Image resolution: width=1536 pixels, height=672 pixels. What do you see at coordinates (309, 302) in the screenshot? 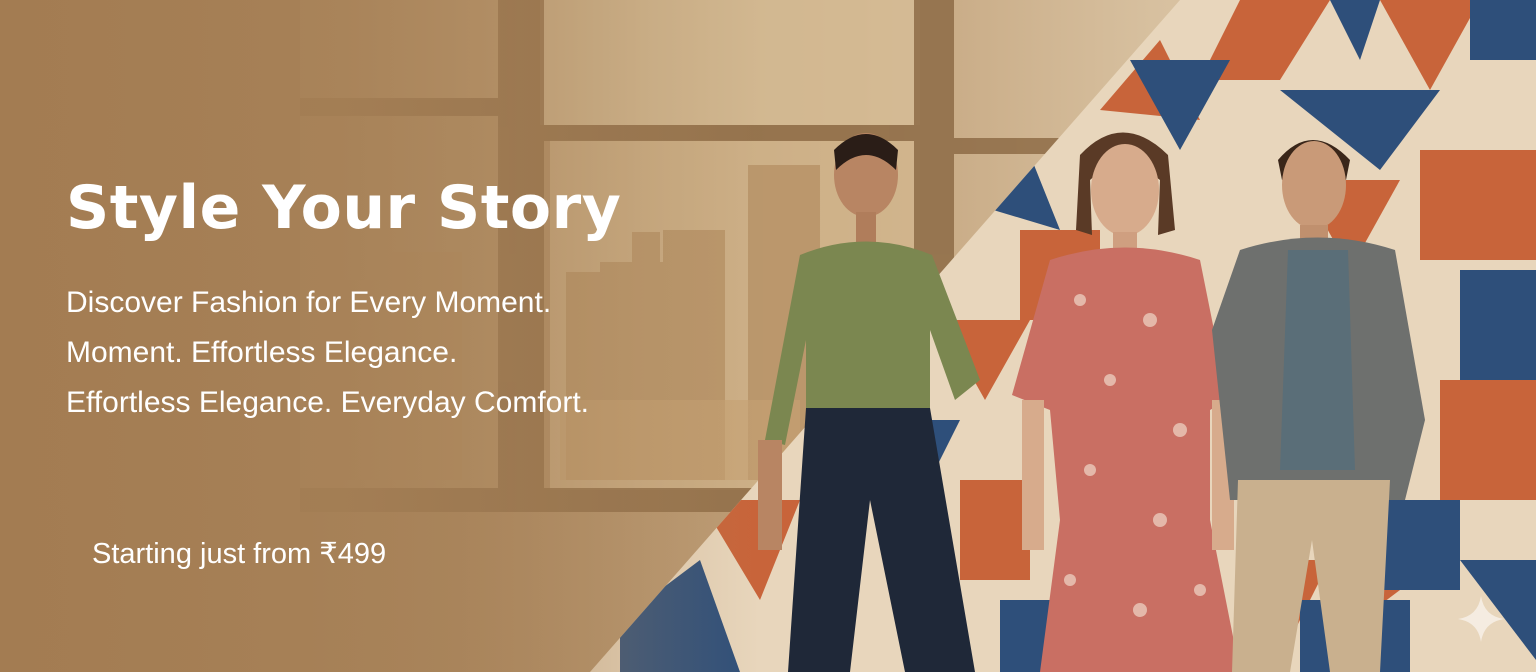
I see `tagline-line: Discover Fashion for Every Moment.` at bounding box center [309, 302].